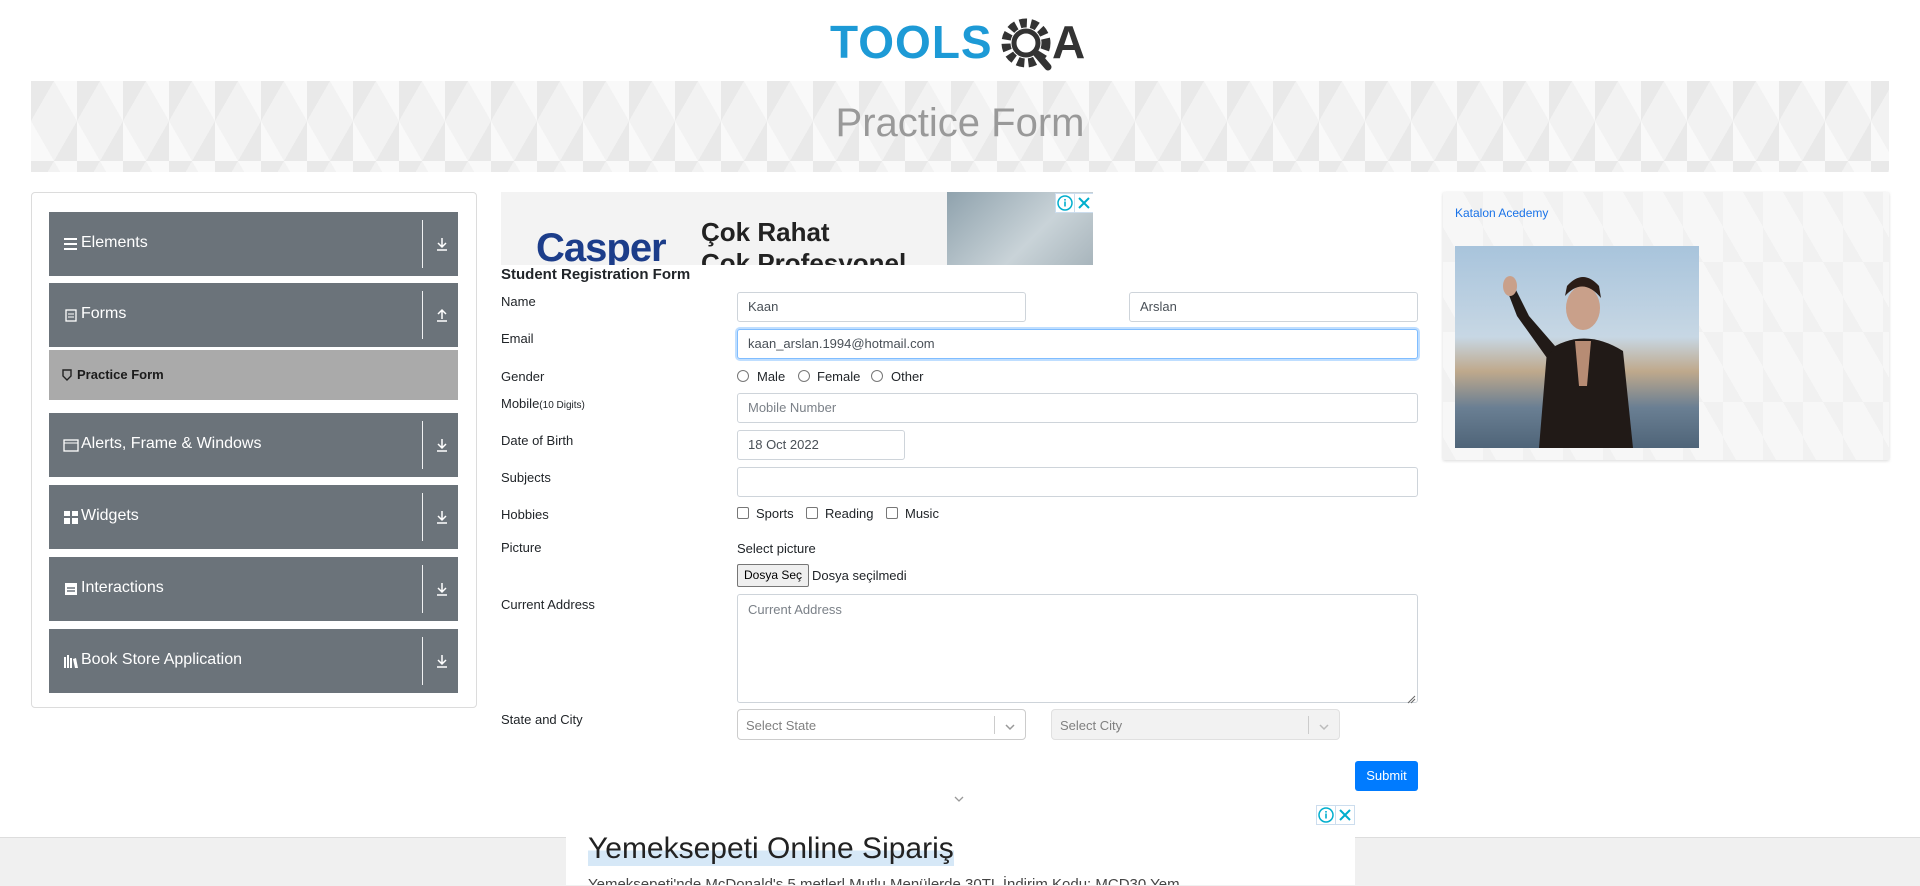 The image size is (1920, 886). I want to click on toolsqa-logo: TOOLS A, so click(961, 43).